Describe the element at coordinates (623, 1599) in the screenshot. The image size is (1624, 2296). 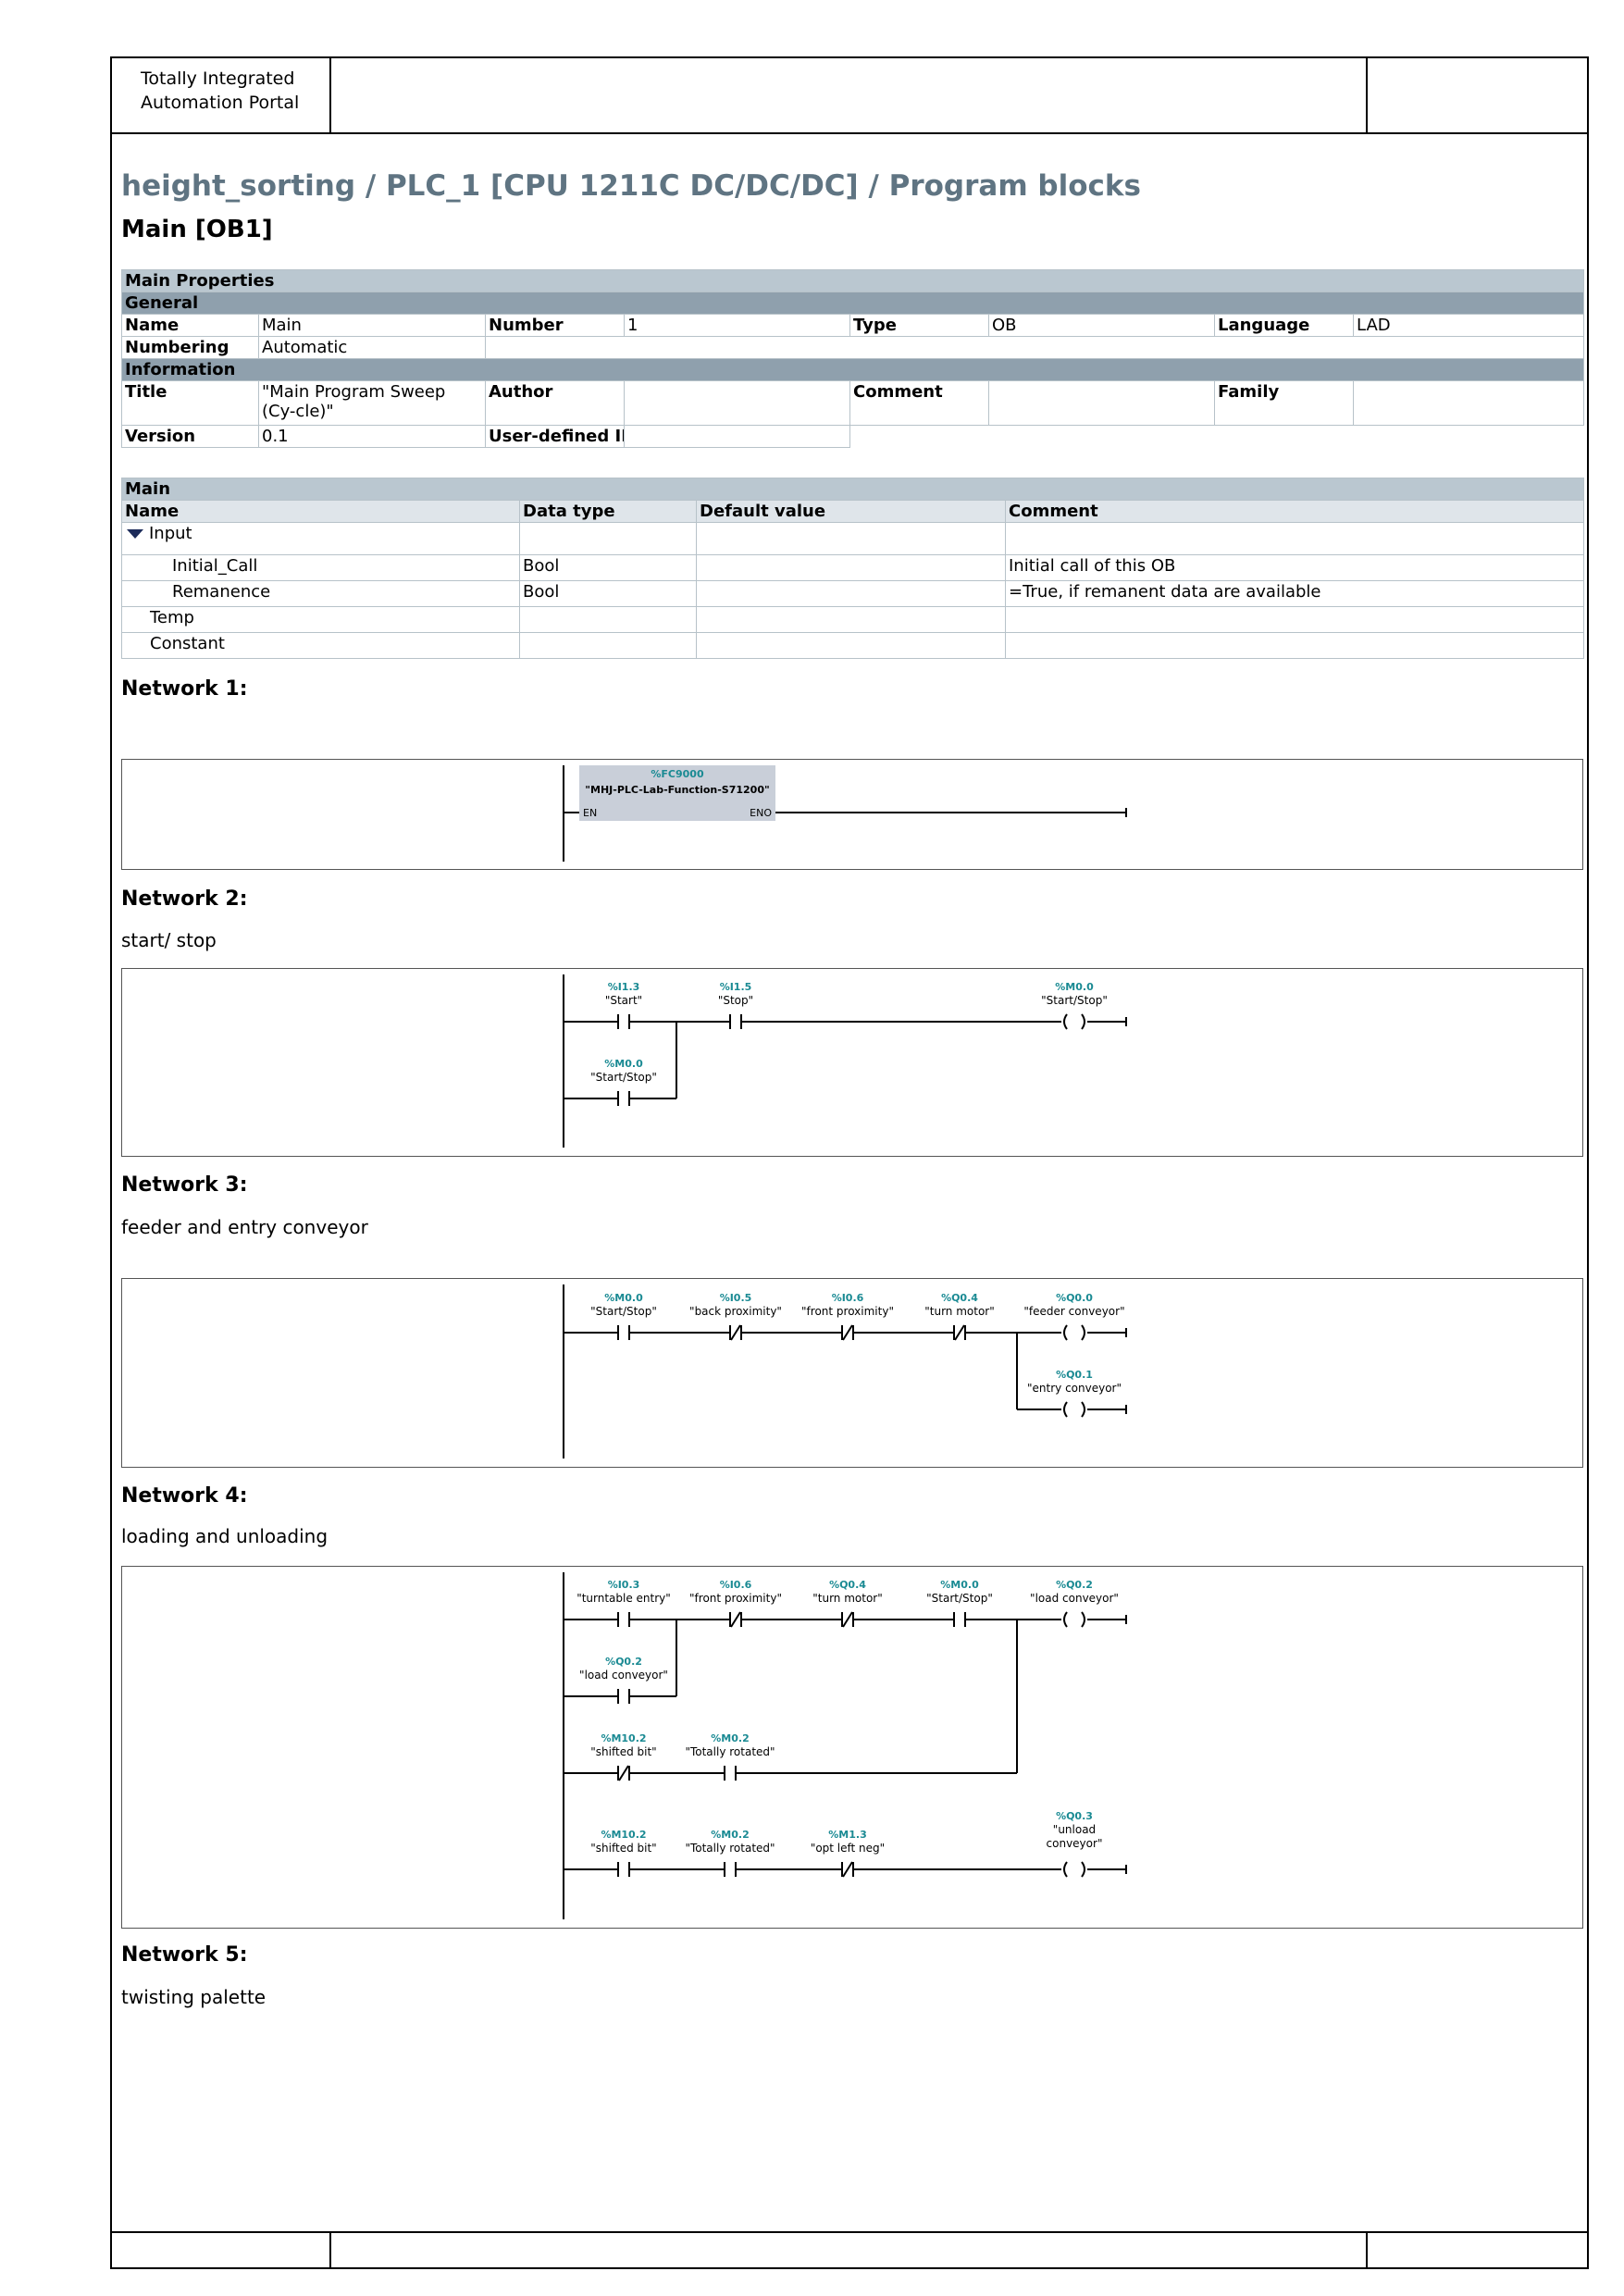
I see `label-symbol: "turntable entry"` at that location.